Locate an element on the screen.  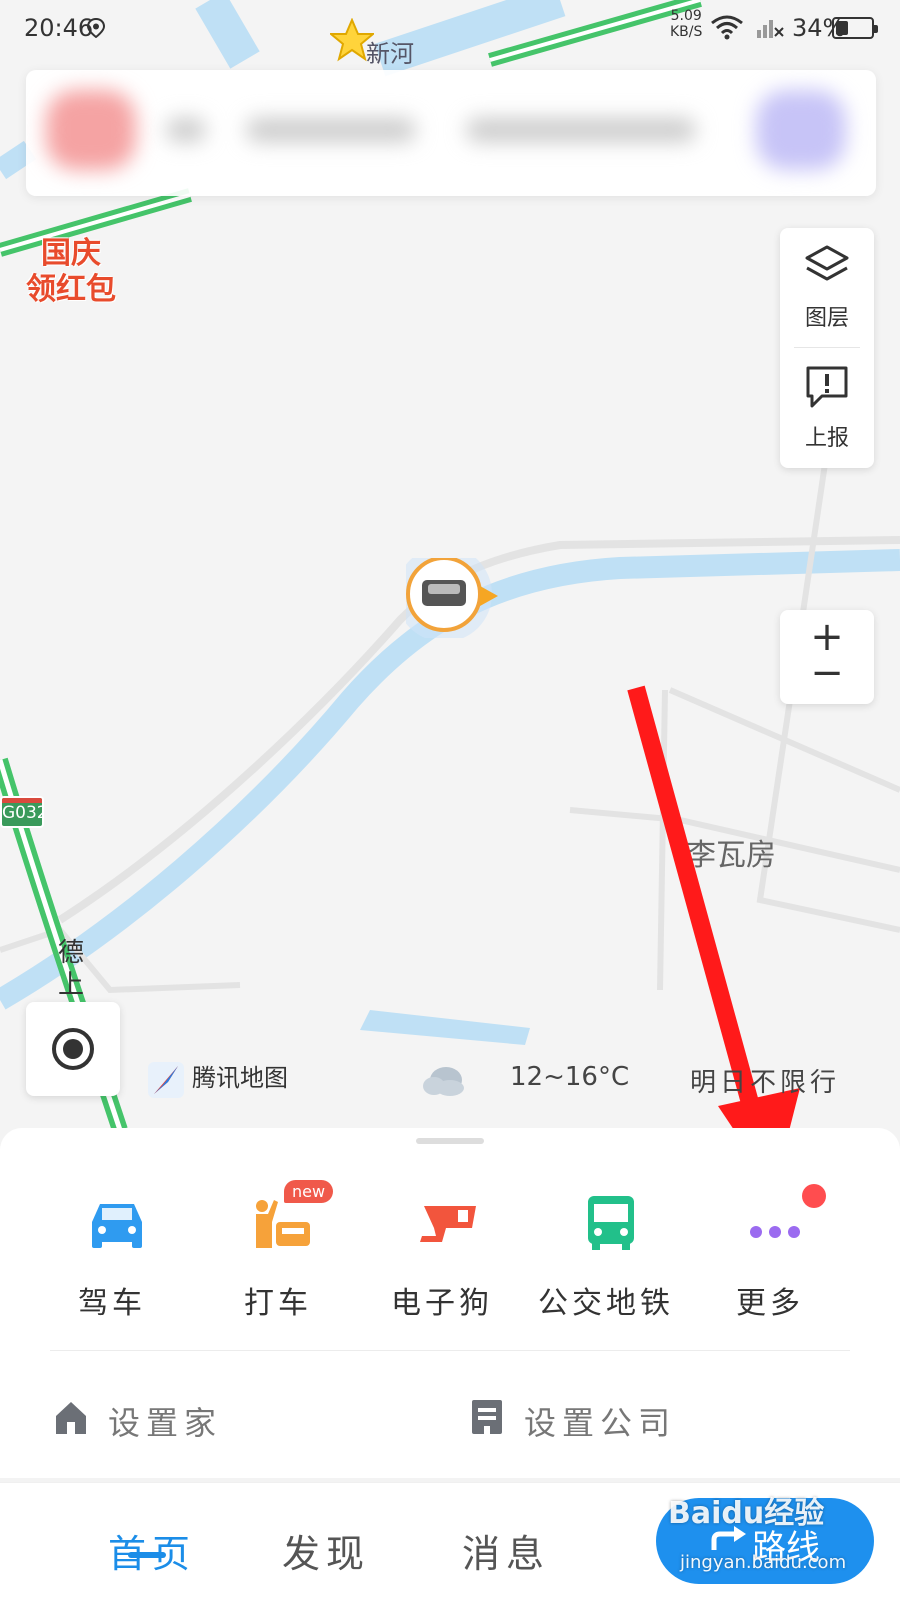
search-banner-blurred is located at coordinates (451, 133).